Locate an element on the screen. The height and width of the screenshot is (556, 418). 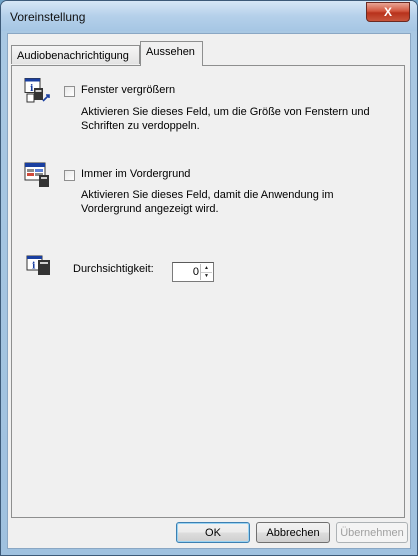
immer-im-vordergrund-checkbox is located at coordinates (69, 175).